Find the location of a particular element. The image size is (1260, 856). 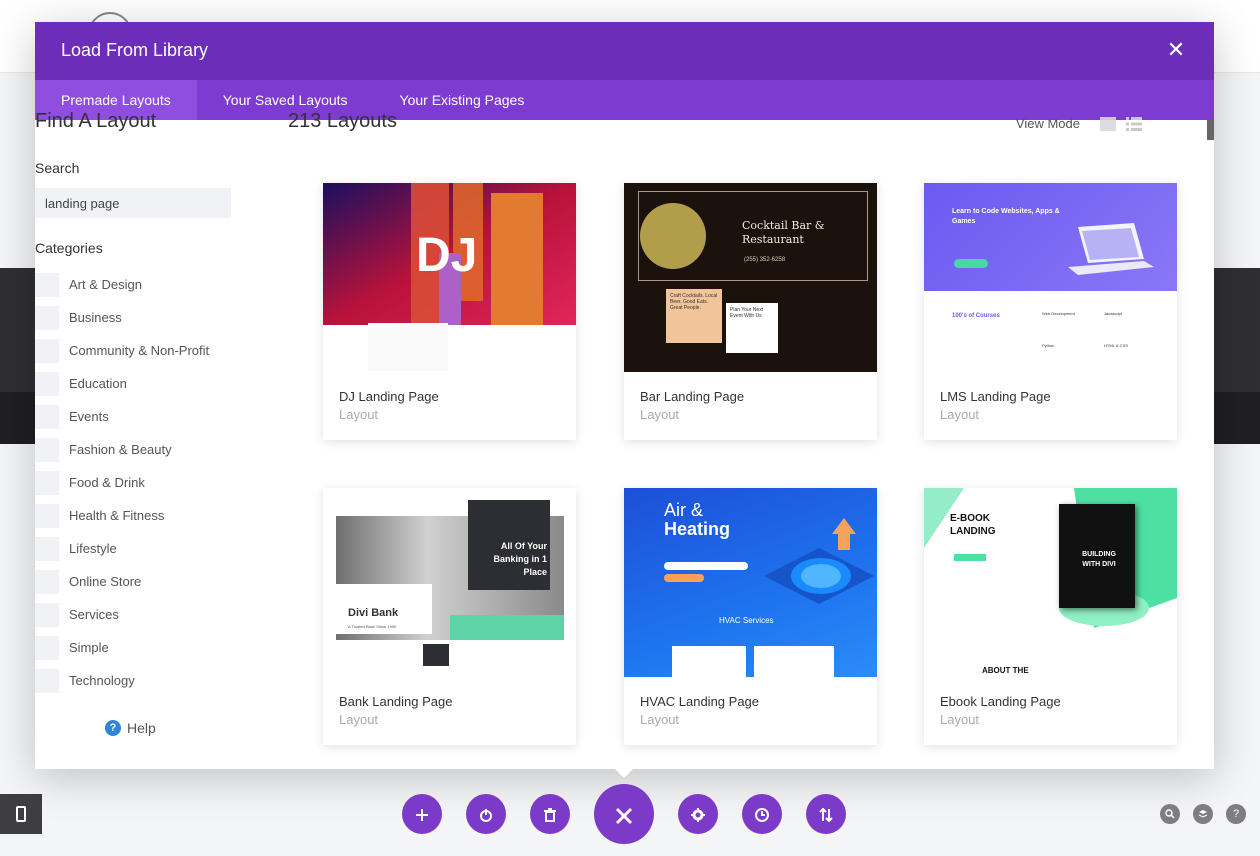

hvac-thumb-heading-2: Heating is located at coordinates (697, 529).